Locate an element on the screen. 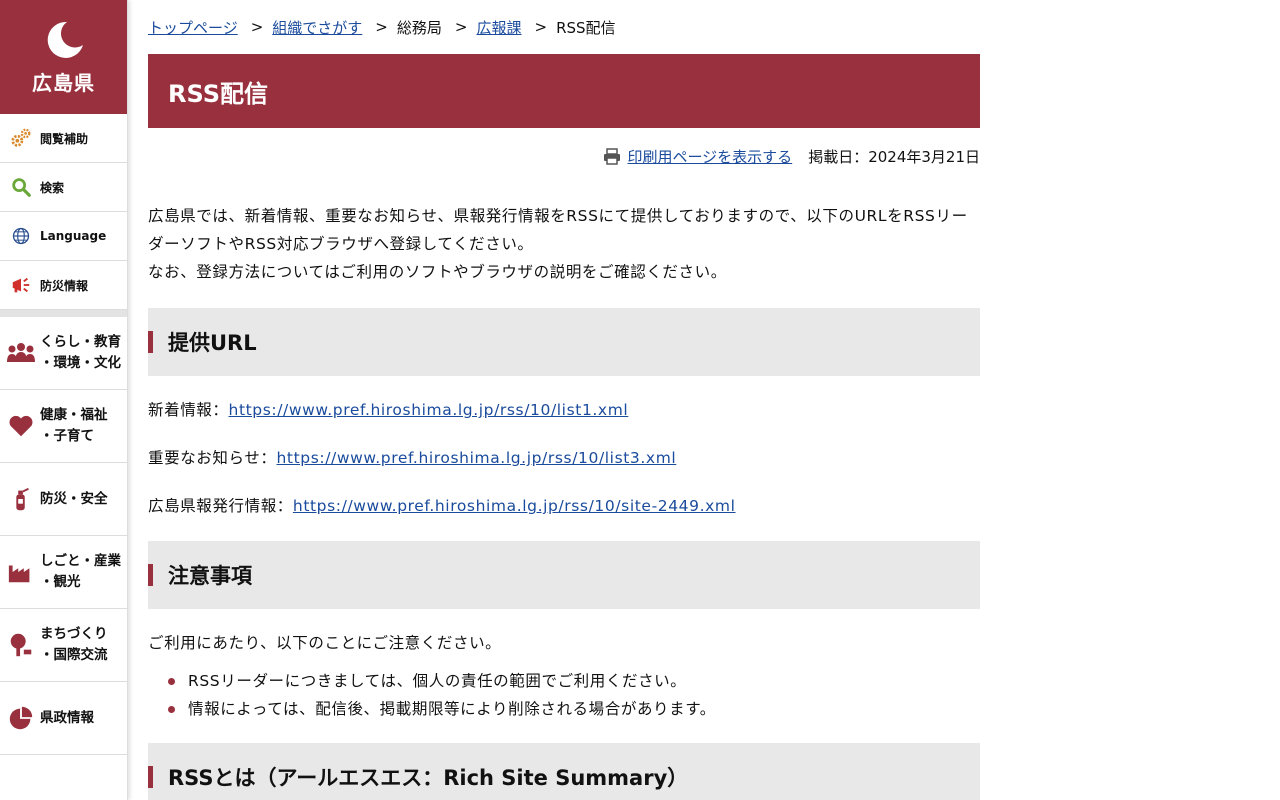  sidebar-item-label: 防災情報 is located at coordinates (64, 285).